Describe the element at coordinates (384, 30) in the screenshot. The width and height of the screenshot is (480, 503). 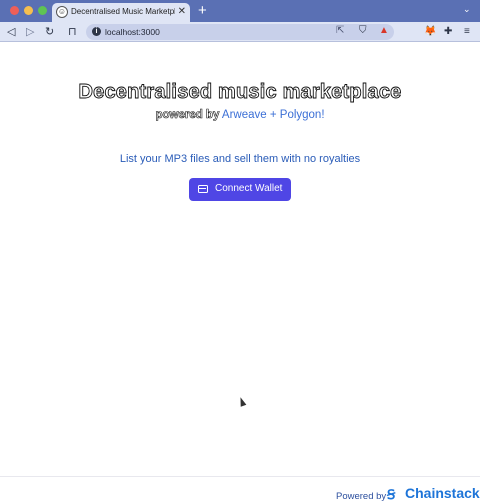
I see `brave-rewards-icon: ▲` at that location.